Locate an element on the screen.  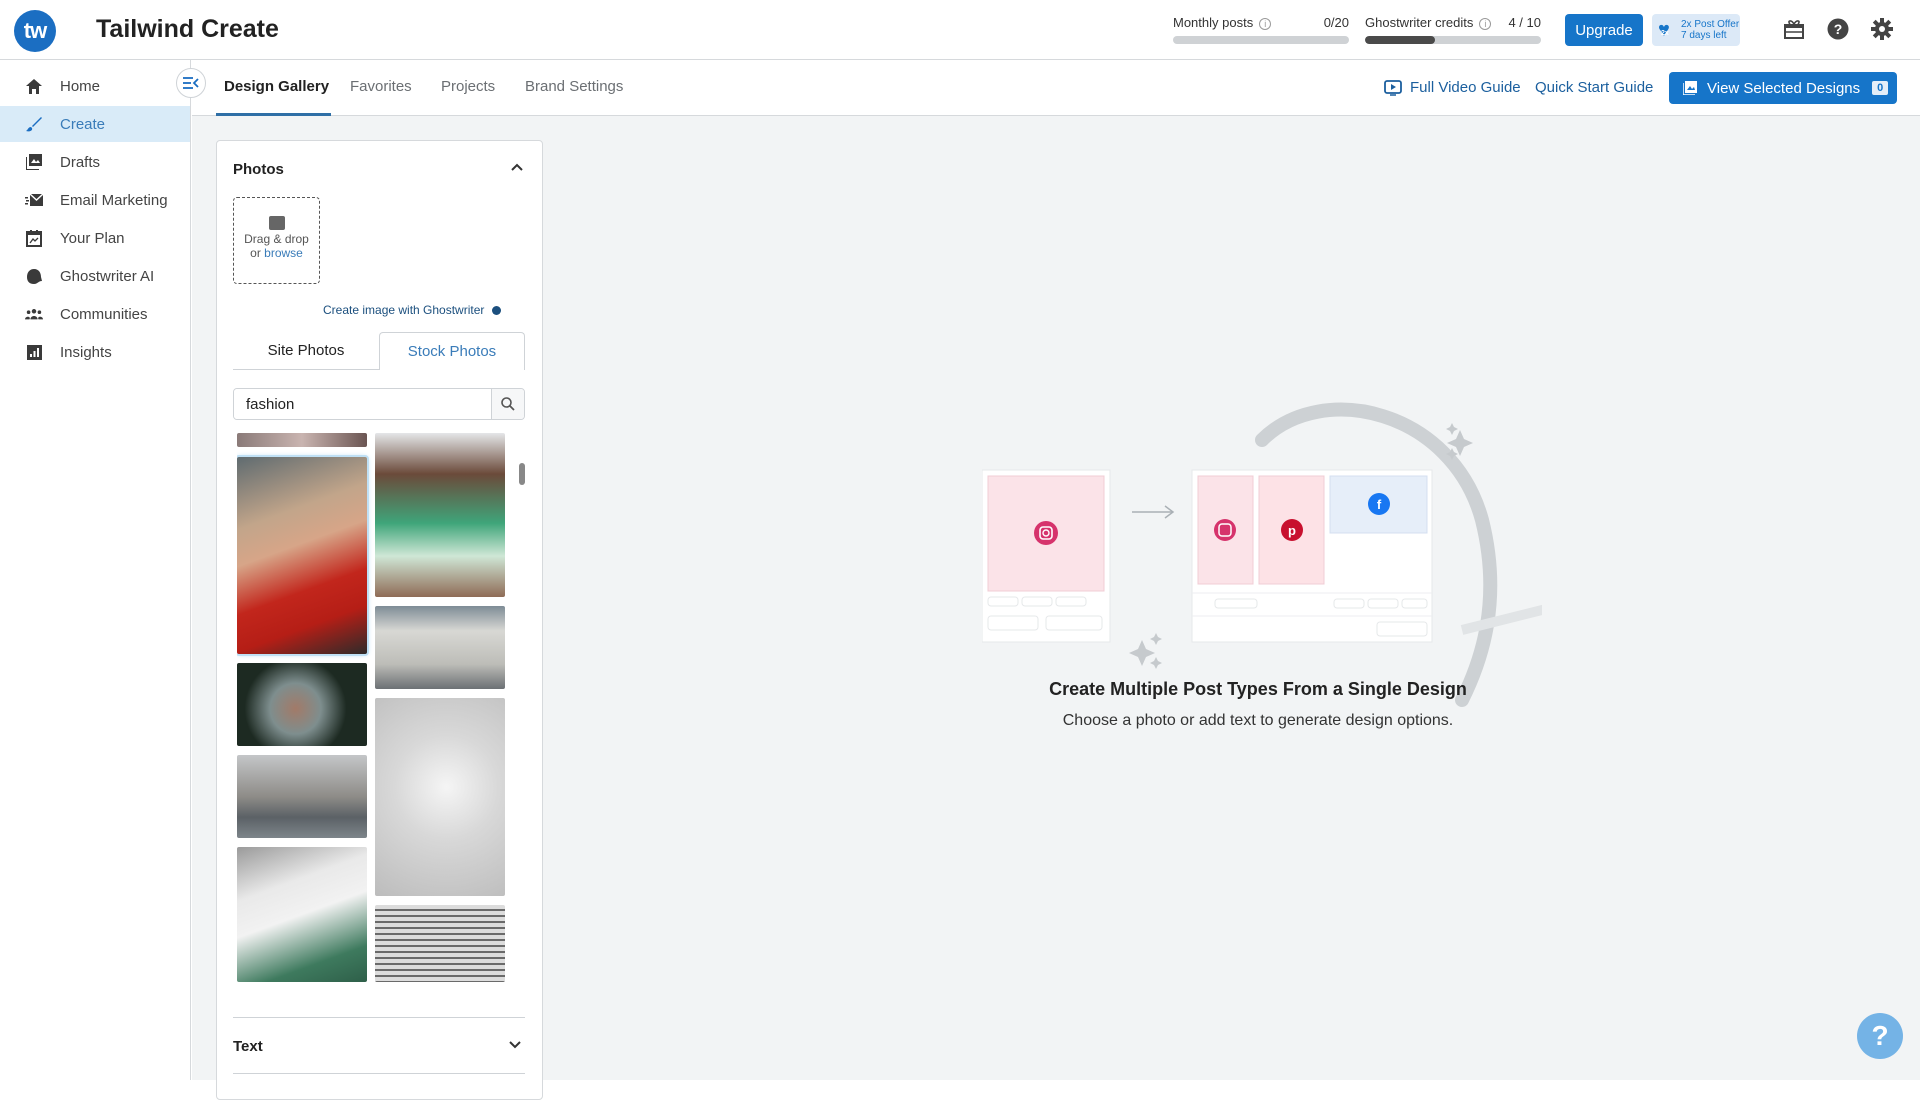
sidebar-item-your-plan: Your Plan is located at coordinates (95, 238).